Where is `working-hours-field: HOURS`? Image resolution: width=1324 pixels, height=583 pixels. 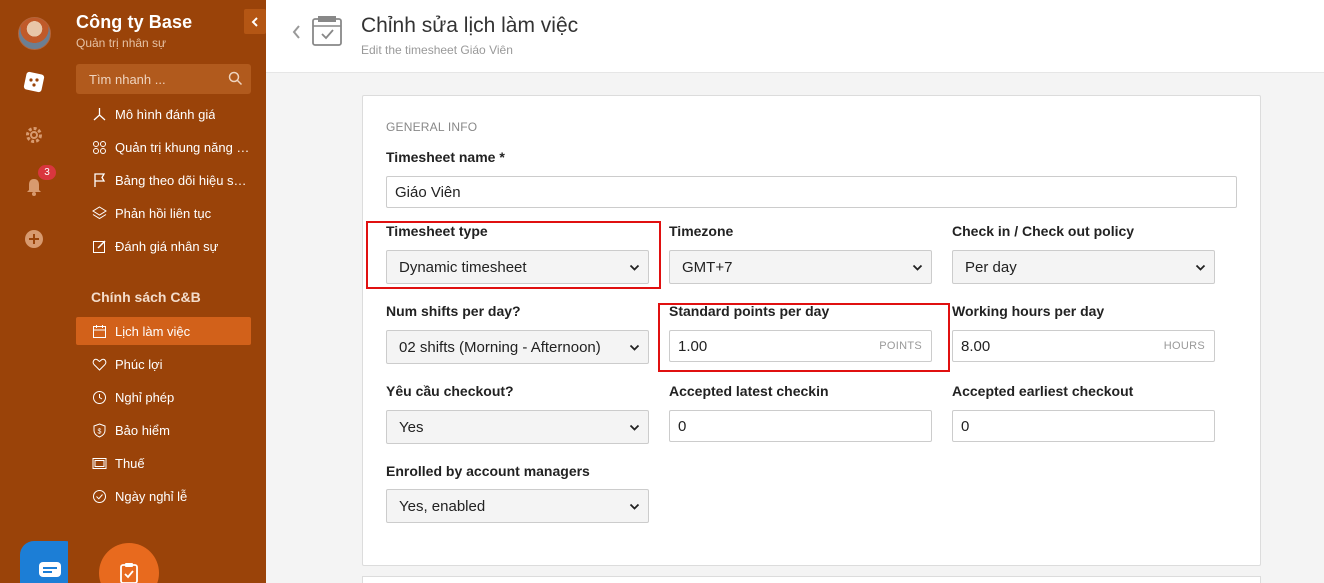
working-hours-field: HOURS is located at coordinates (1083, 346).